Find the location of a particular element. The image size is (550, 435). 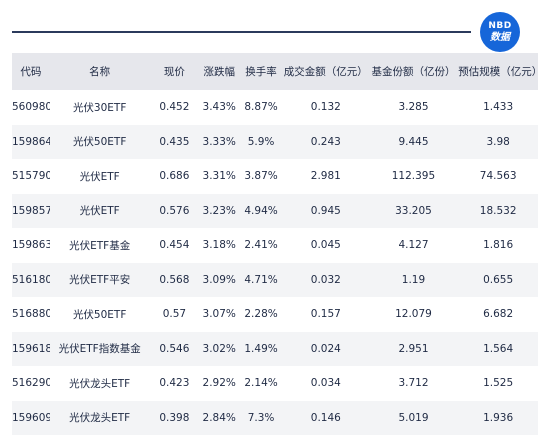

cell-code: 159618 is located at coordinates (31, 349).